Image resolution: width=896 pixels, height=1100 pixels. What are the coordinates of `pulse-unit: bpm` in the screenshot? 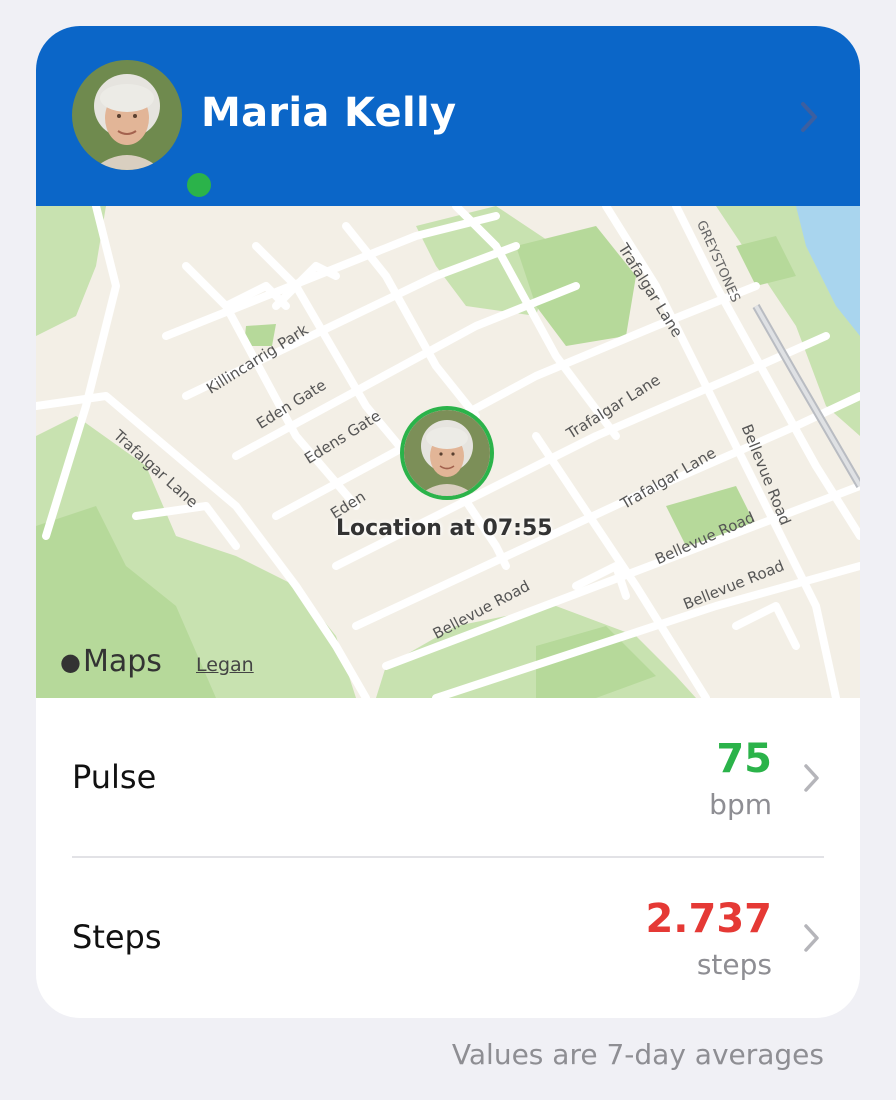 It's located at (740, 804).